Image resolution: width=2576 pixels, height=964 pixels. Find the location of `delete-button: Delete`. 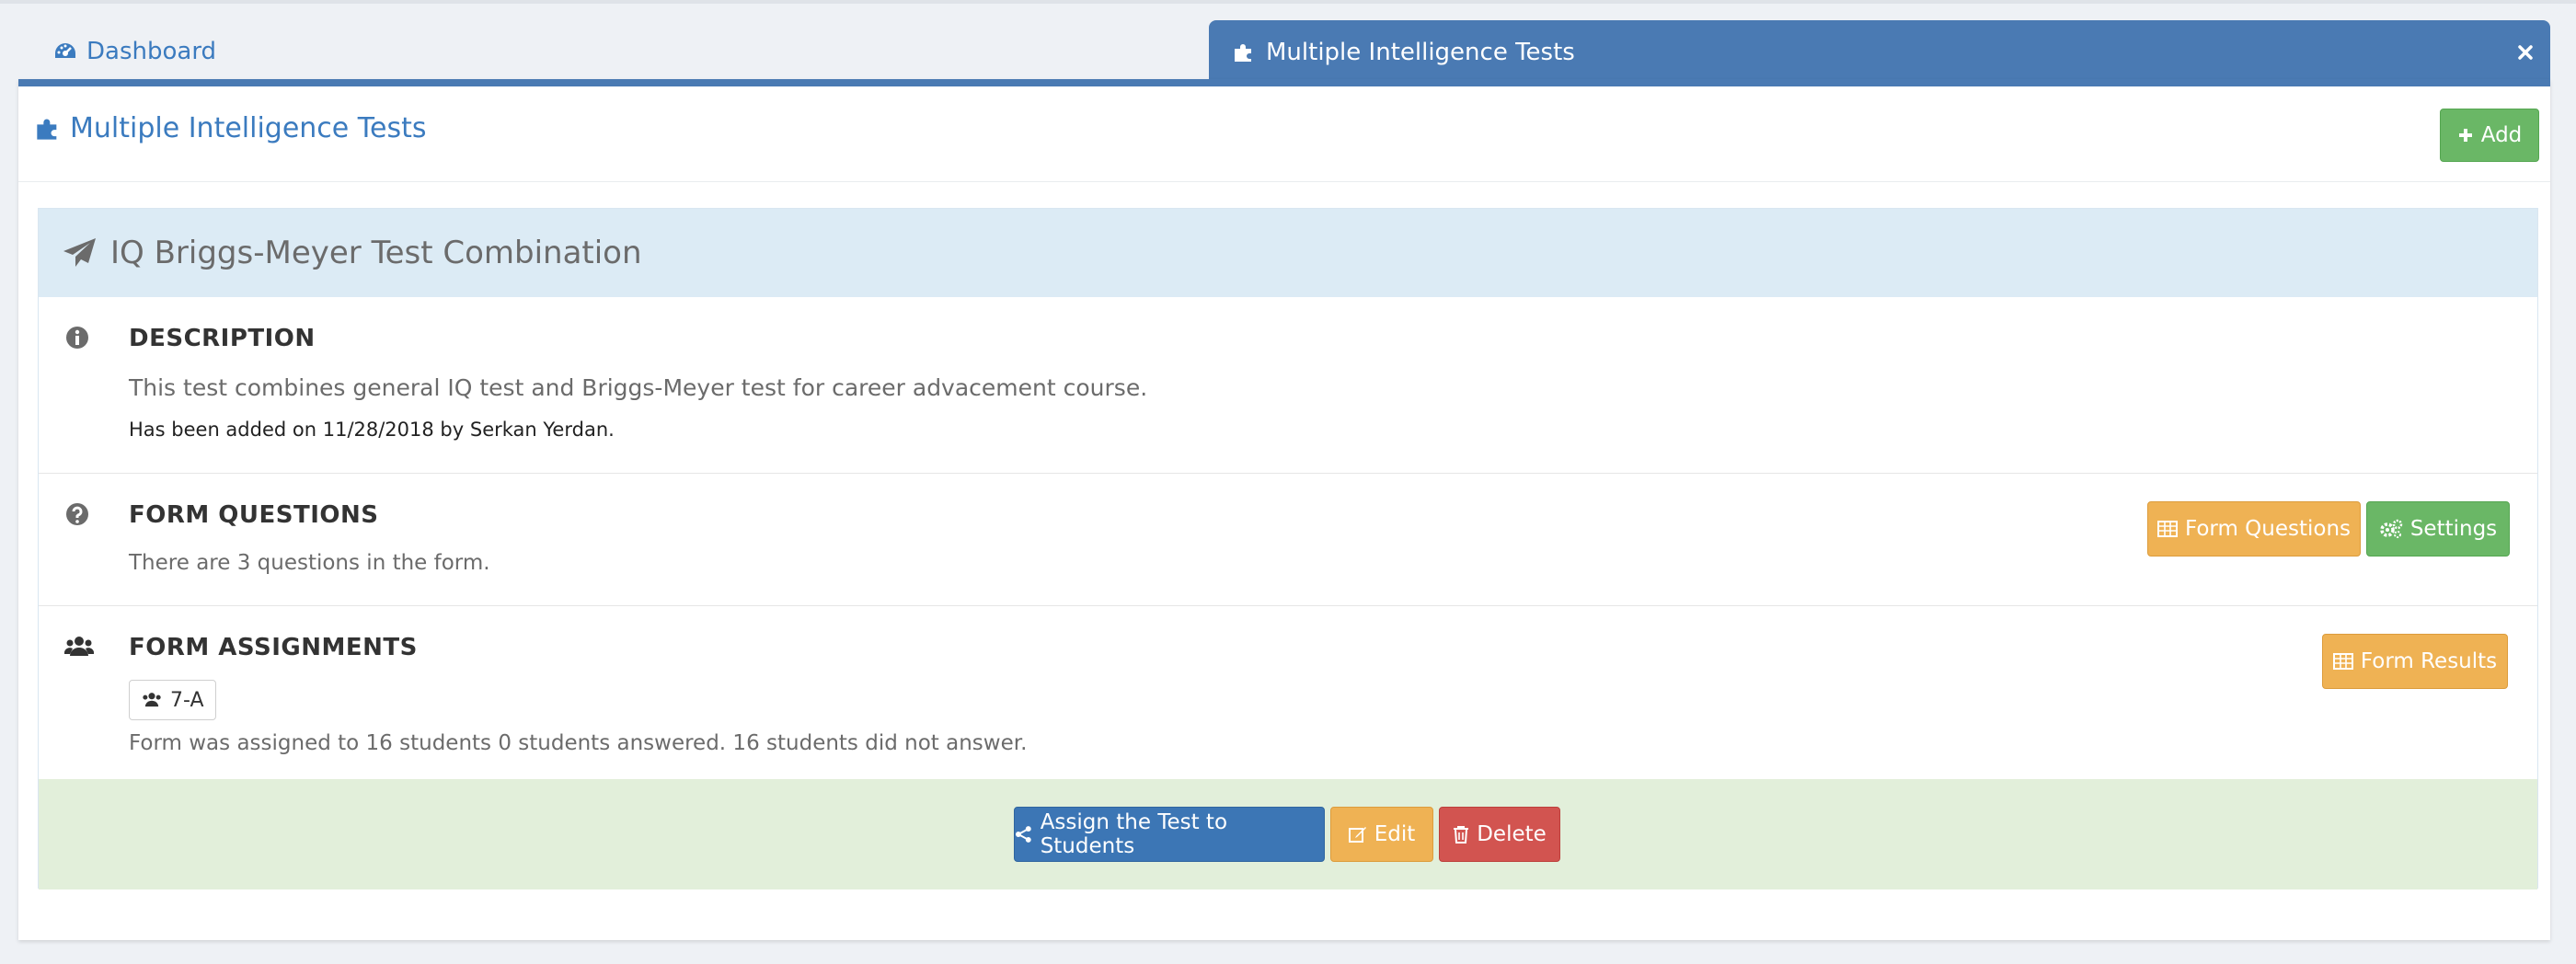

delete-button: Delete is located at coordinates (1499, 834).